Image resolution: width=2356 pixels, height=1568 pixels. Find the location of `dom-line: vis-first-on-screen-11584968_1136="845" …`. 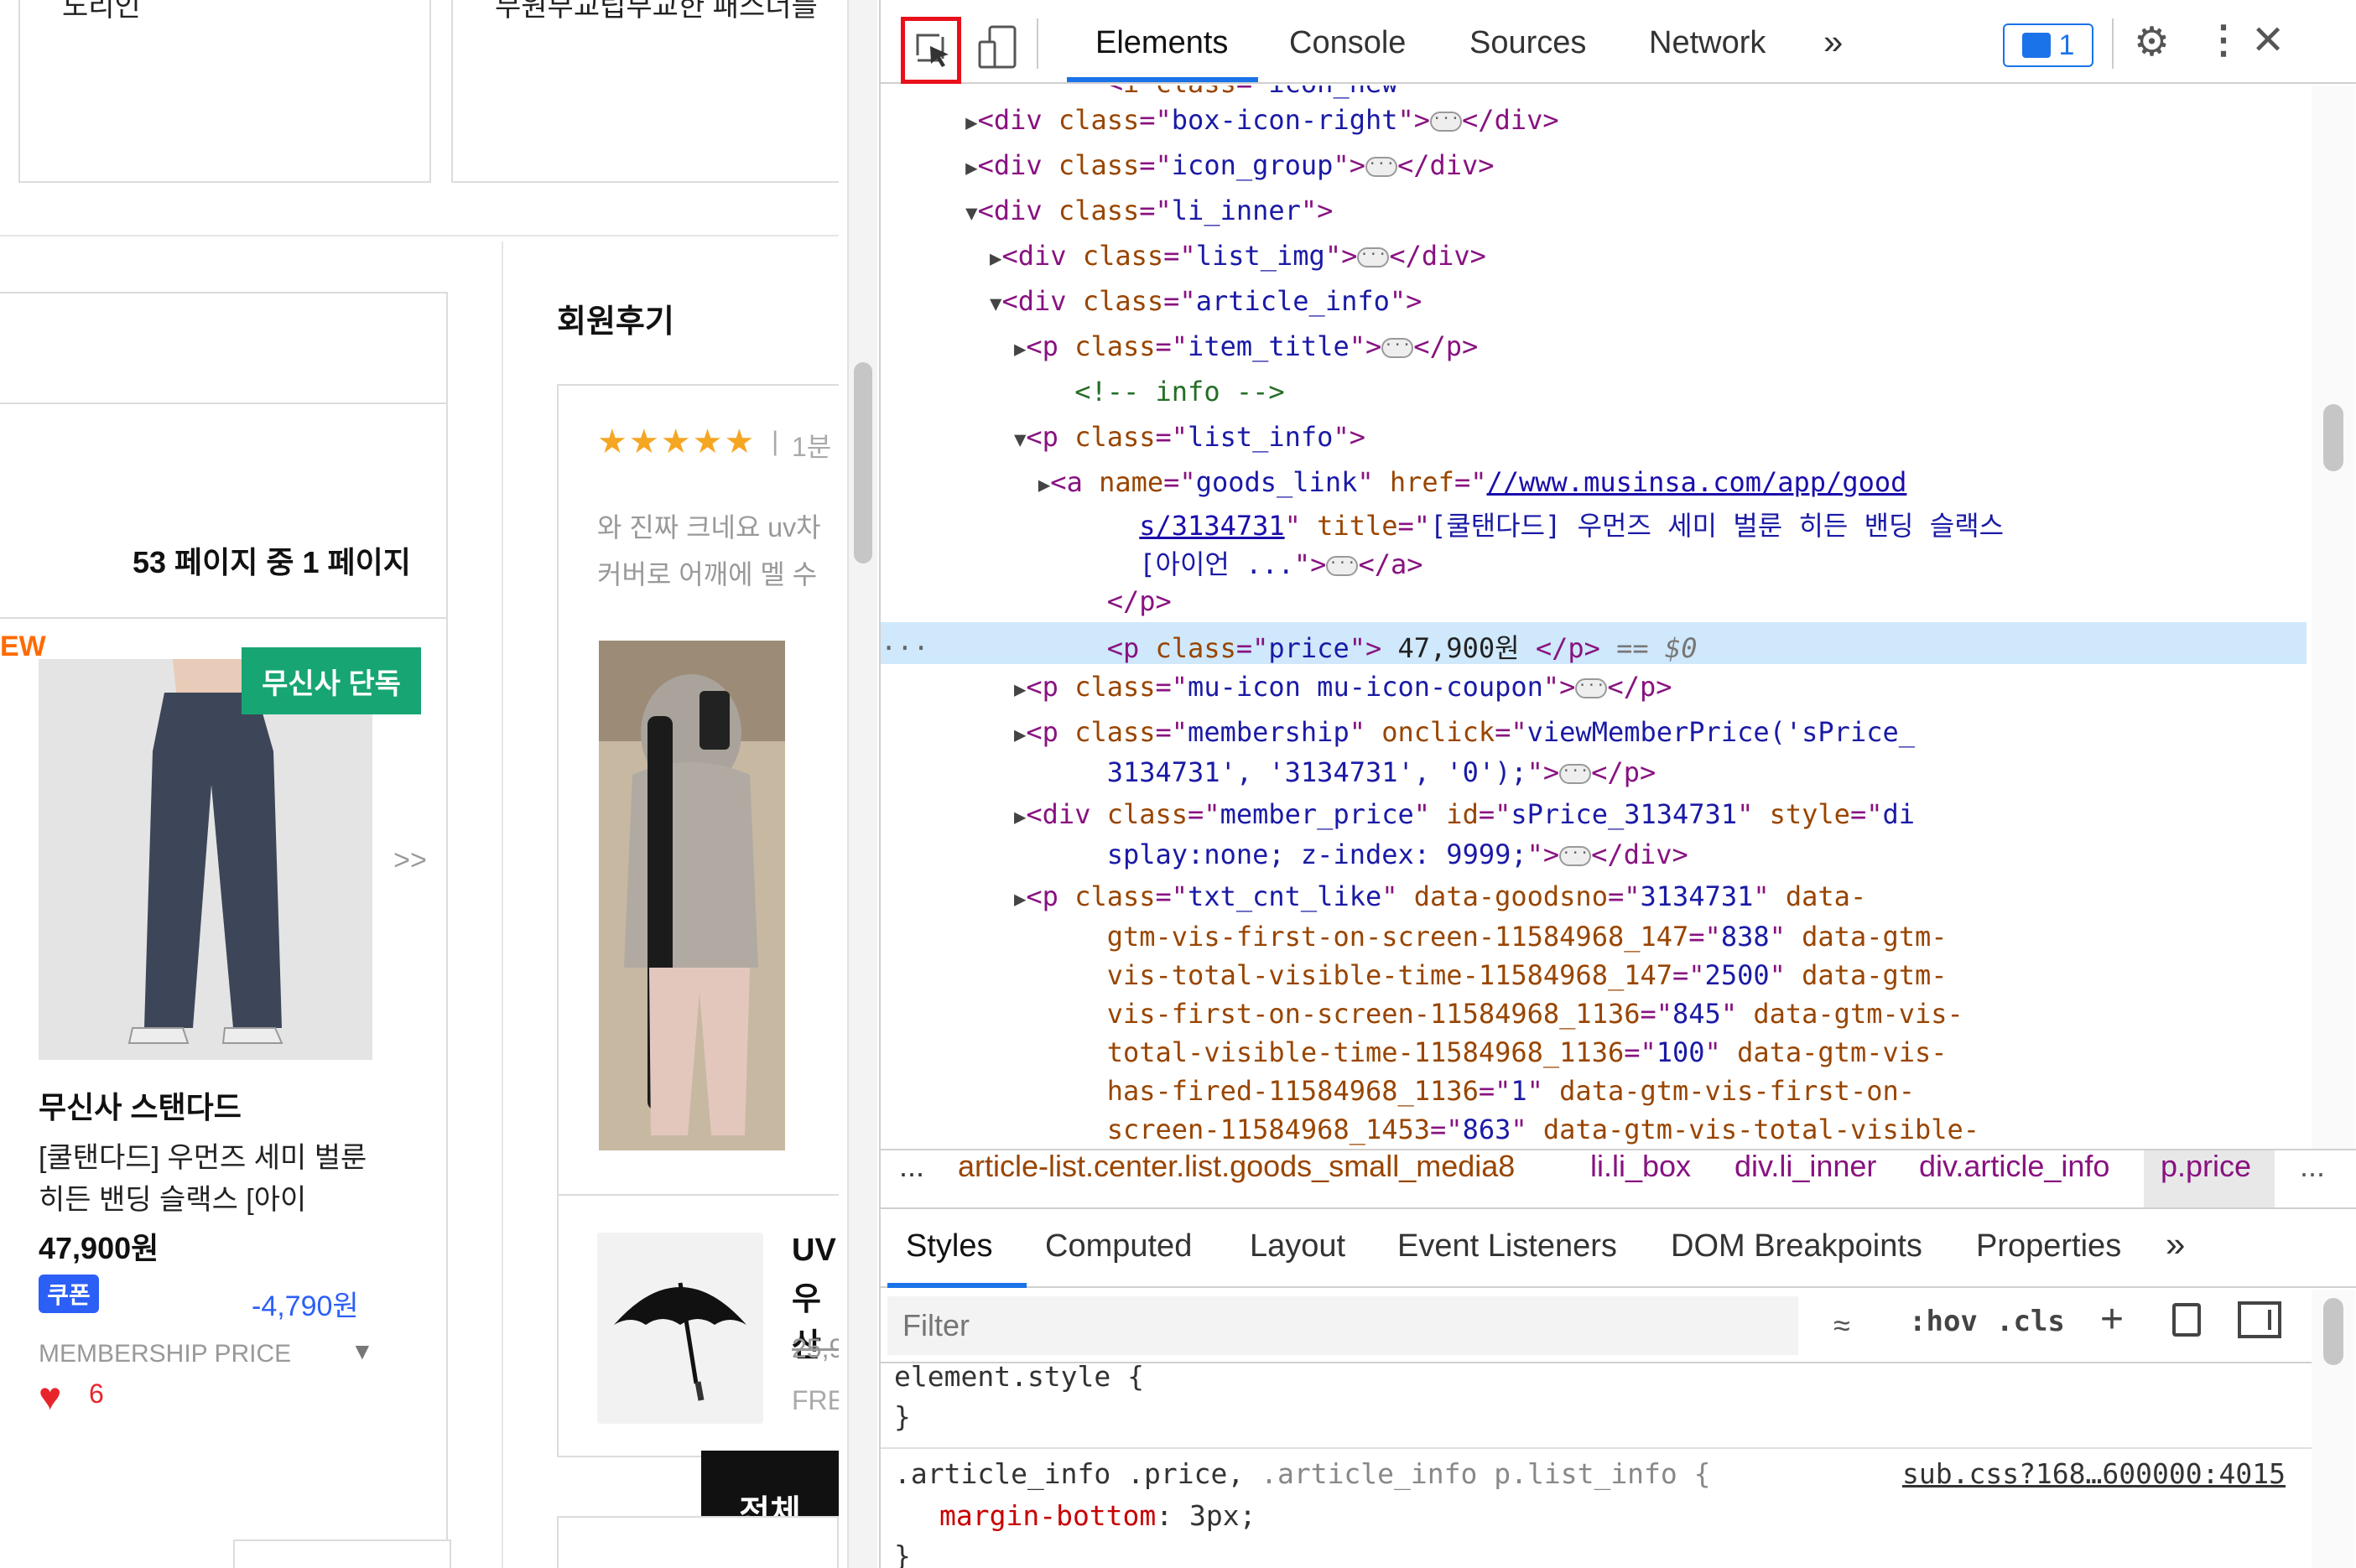

dom-line: vis-first-on-screen-11584968_1136="845" … is located at coordinates (1422, 1014).